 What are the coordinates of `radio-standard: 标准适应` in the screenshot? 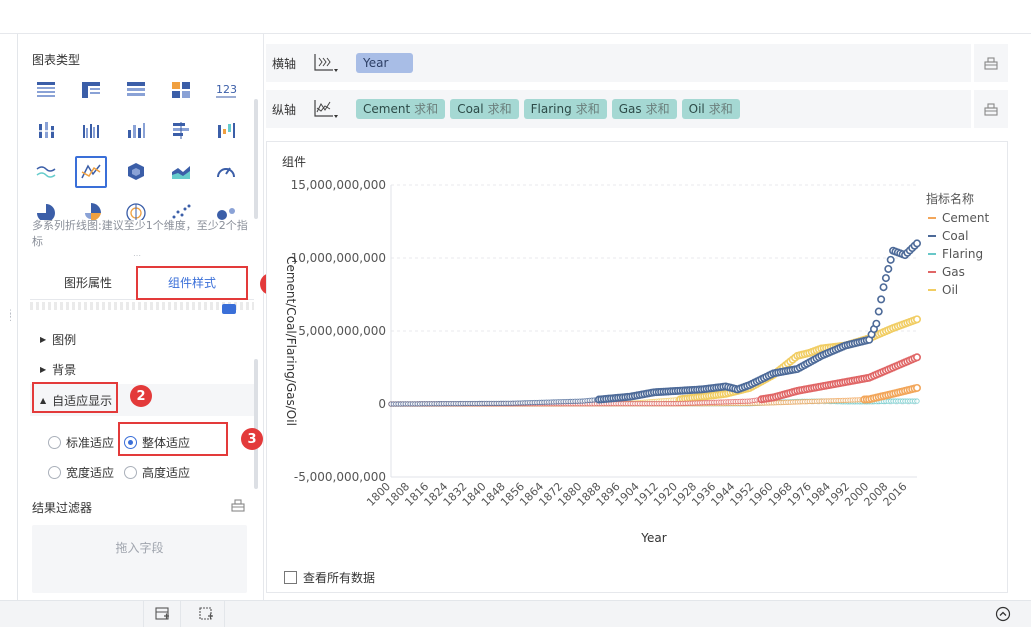 It's located at (81, 442).